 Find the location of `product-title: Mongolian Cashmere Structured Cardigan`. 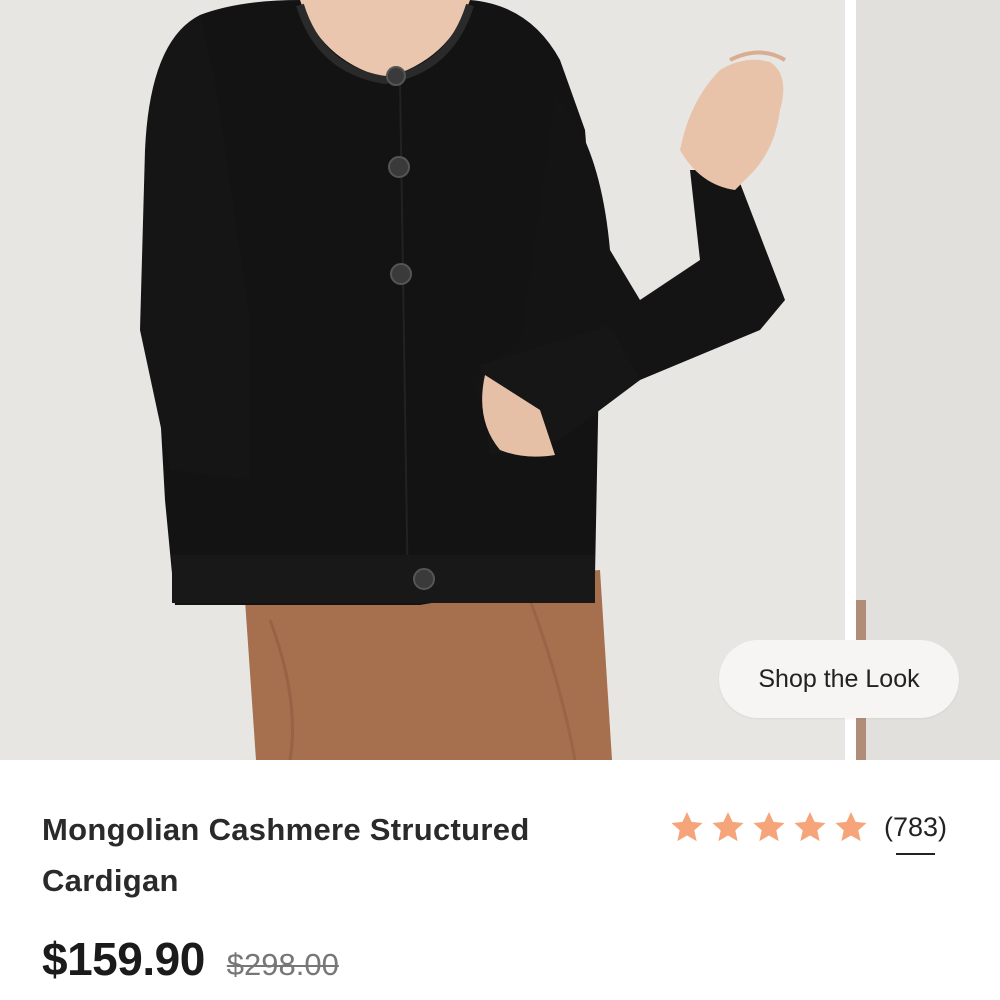

product-title: Mongolian Cashmere Structured Cardigan is located at coordinates (286, 855).